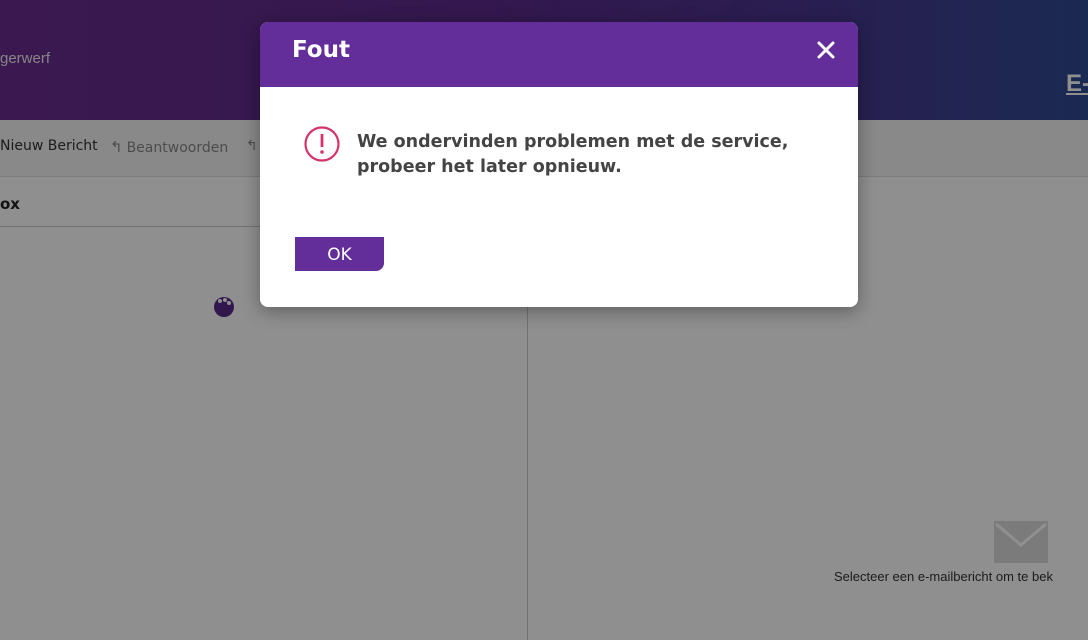 This screenshot has height=640, width=1088. Describe the element at coordinates (826, 50) in the screenshot. I see `close-icon` at that location.